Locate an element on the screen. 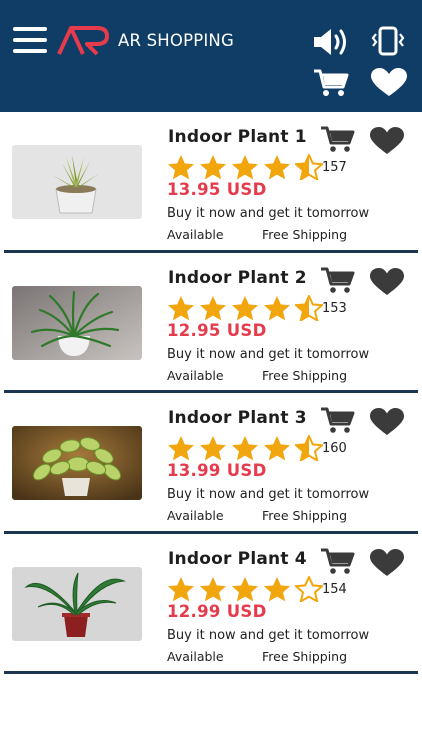 This screenshot has height=750, width=422. brand-name: AR SHOPPING is located at coordinates (176, 40).